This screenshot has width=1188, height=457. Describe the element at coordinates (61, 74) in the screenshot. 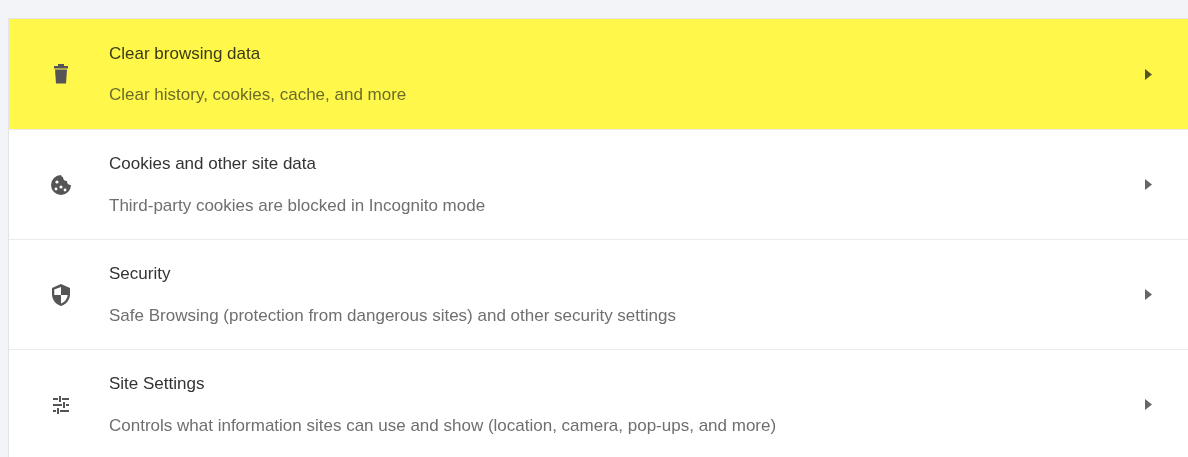

I see `trash-icon` at that location.